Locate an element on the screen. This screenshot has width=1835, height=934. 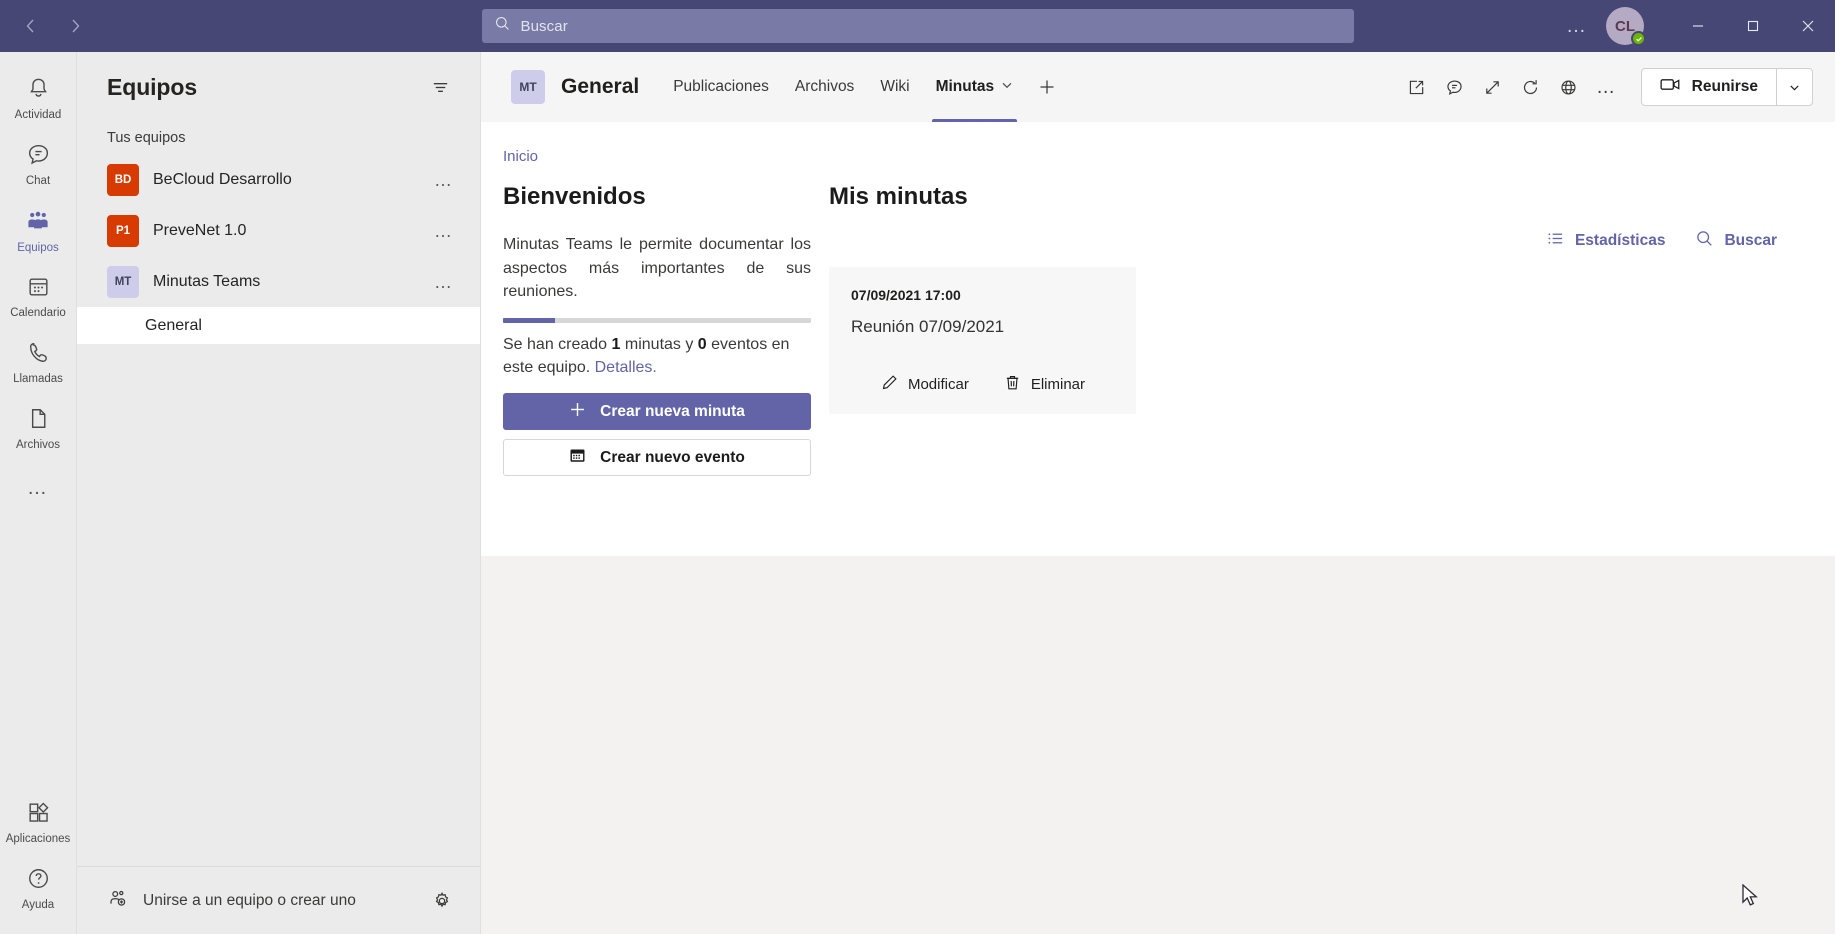
global-search-container: Buscar is located at coordinates (917, 26).